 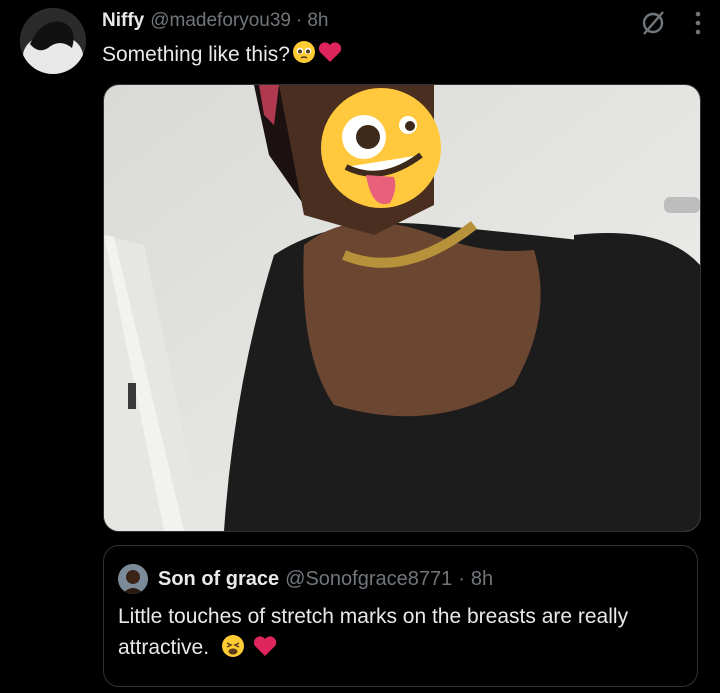 I want to click on tweet-text: Something like this?, so click(x=222, y=55).